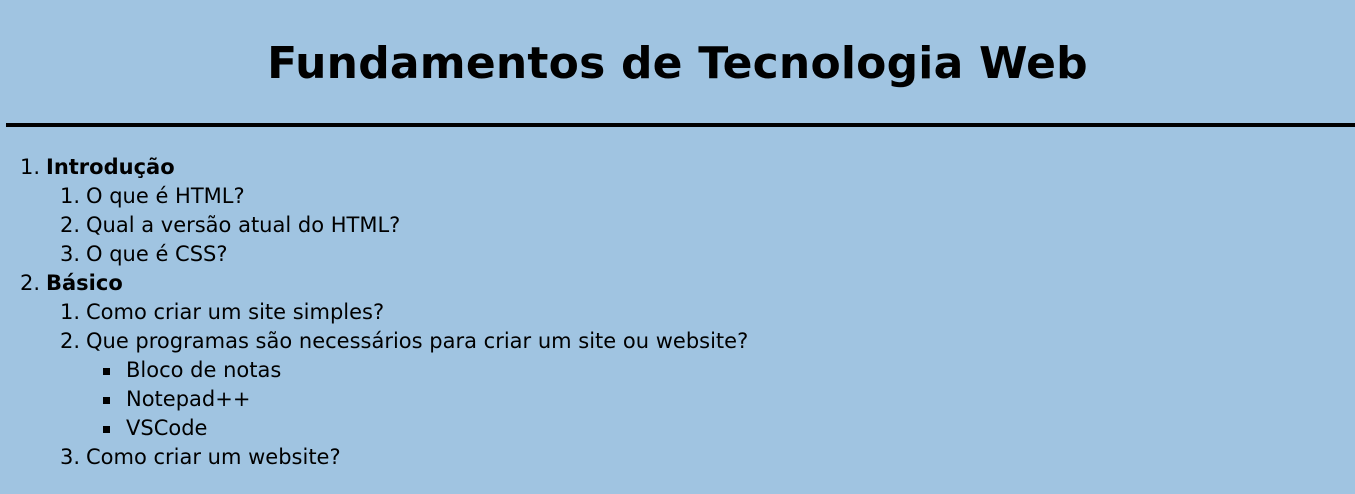 This screenshot has height=494, width=1355. Describe the element at coordinates (84, 283) in the screenshot. I see `topic-heading: Básico` at that location.